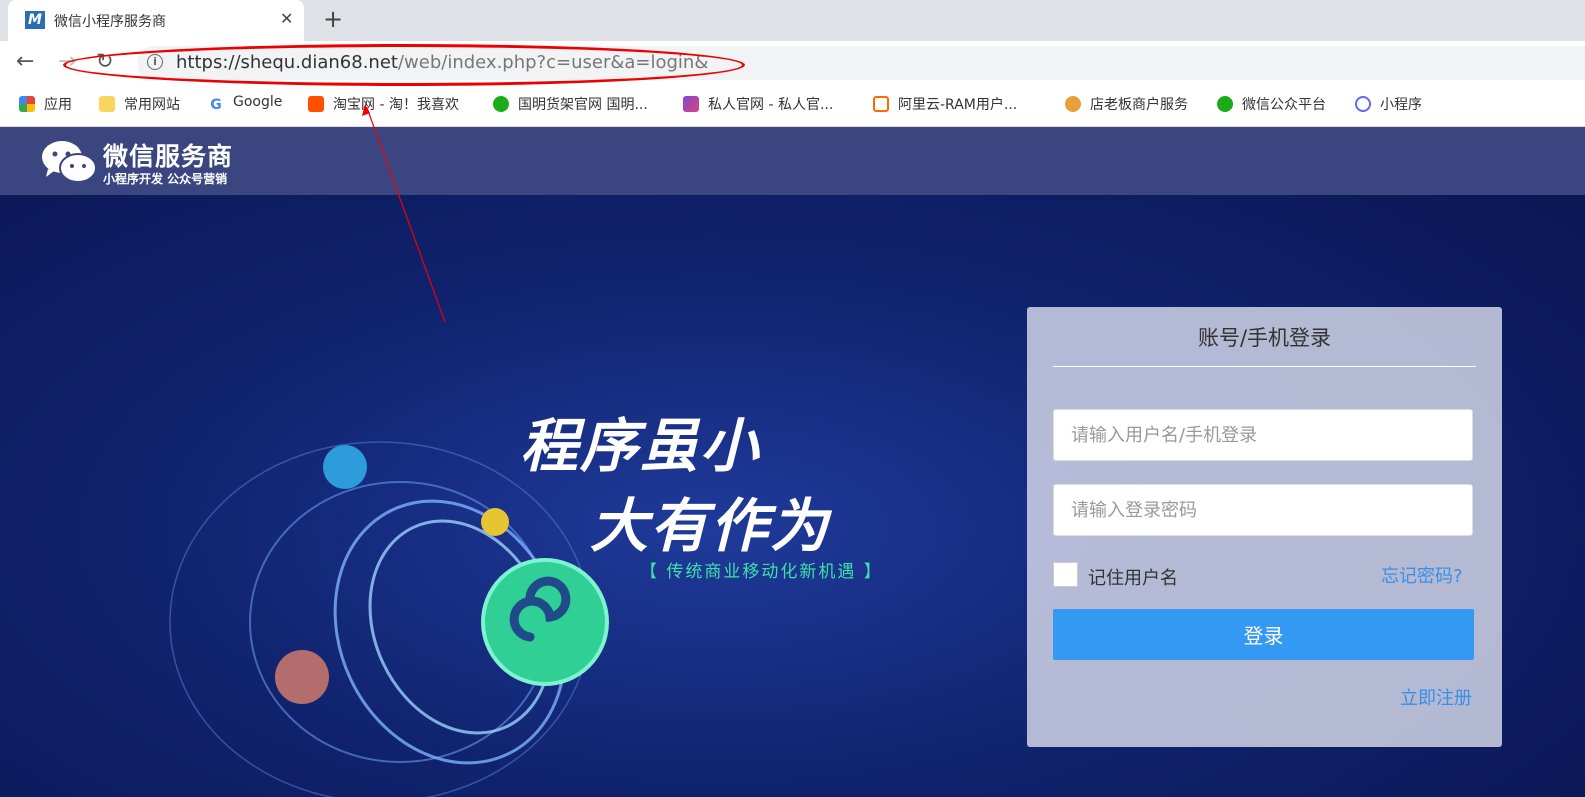 This screenshot has width=1585, height=797. What do you see at coordinates (165, 179) in the screenshot?
I see `logo-subtitle: 小程序开发 公众号营销` at bounding box center [165, 179].